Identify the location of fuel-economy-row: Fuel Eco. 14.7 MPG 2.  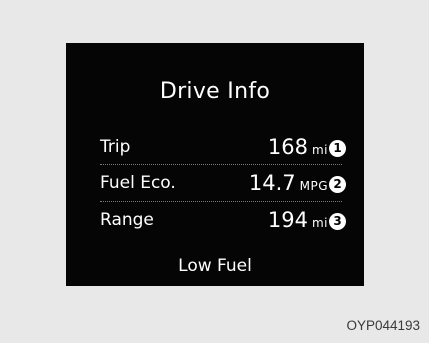
(223, 182).